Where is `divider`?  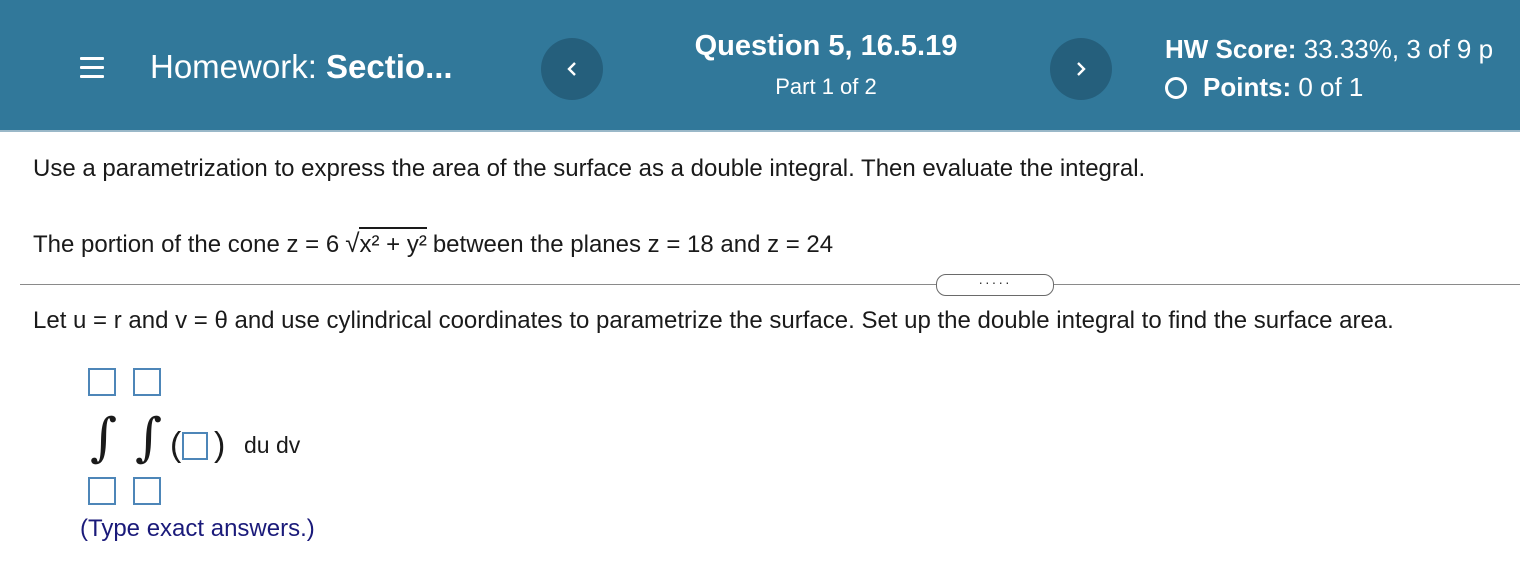 divider is located at coordinates (770, 284).